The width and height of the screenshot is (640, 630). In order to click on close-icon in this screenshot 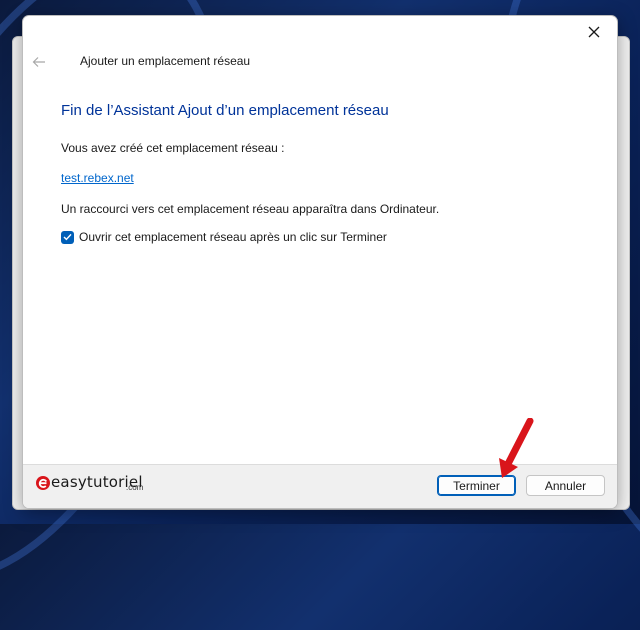, I will do `click(594, 32)`.